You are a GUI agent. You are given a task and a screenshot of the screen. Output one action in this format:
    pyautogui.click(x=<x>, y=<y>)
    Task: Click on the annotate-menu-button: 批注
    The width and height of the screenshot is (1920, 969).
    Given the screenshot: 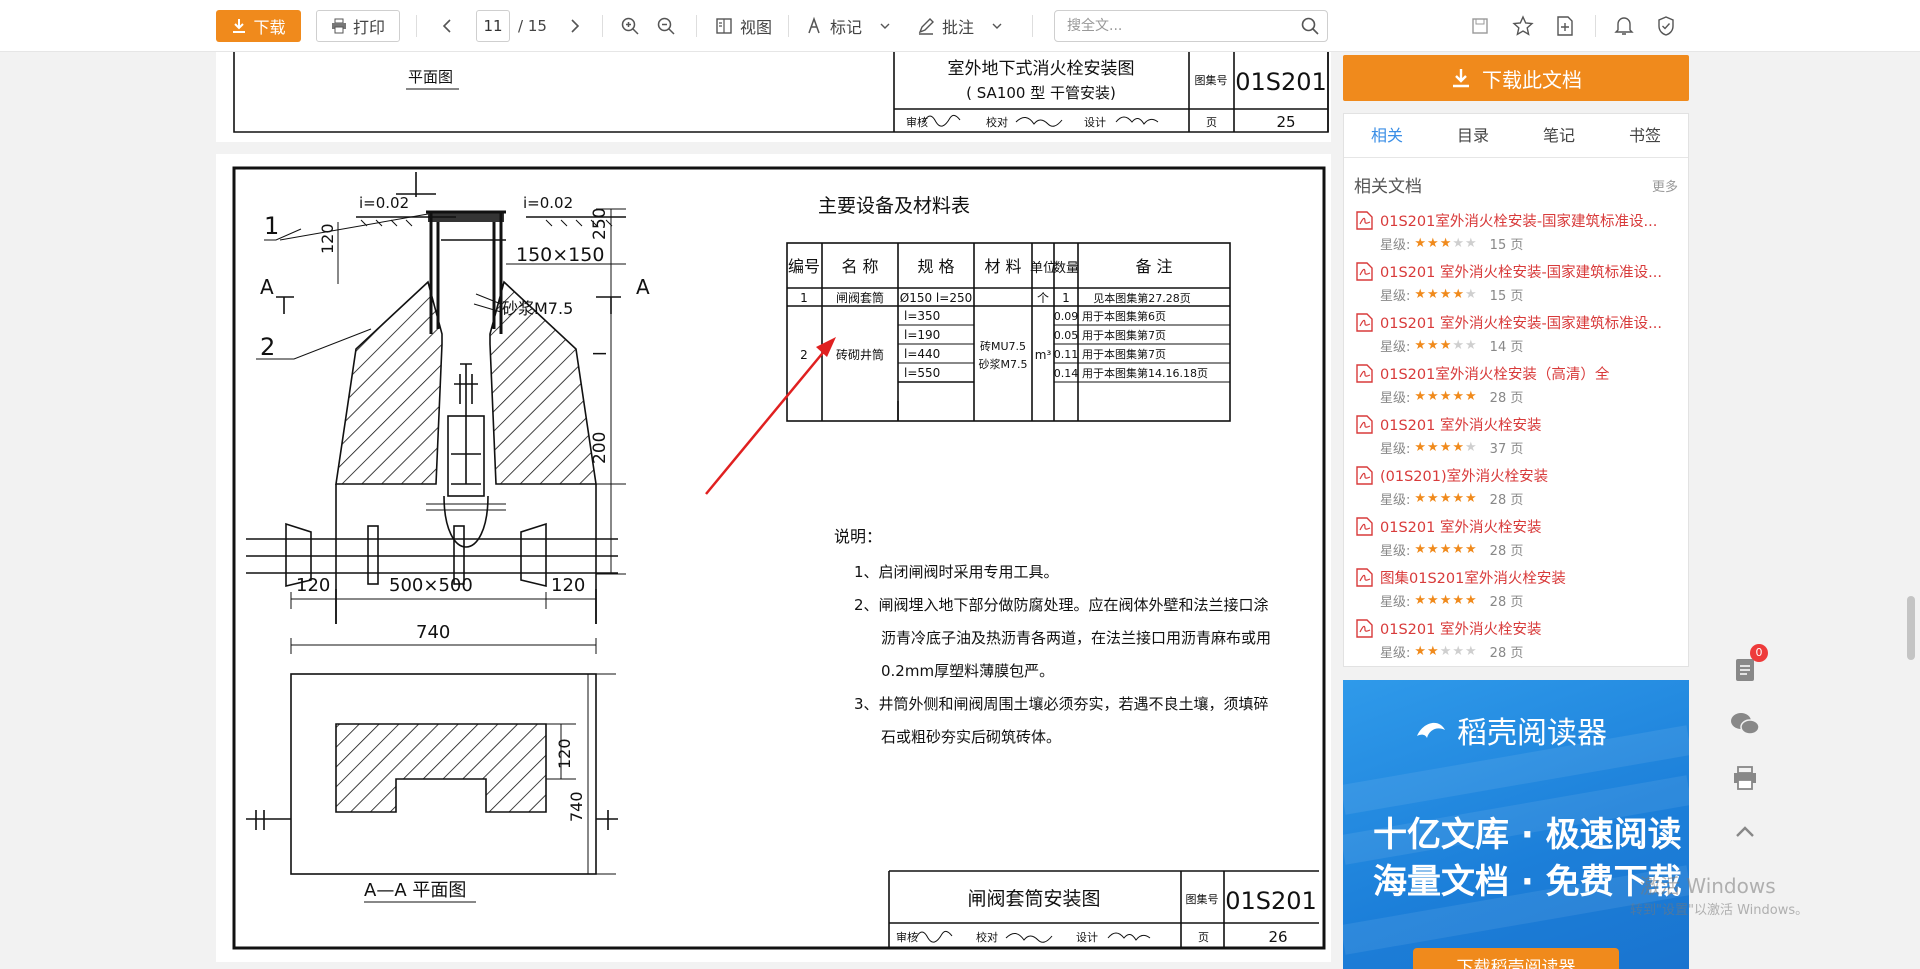 What is the action you would take?
    pyautogui.click(x=960, y=26)
    